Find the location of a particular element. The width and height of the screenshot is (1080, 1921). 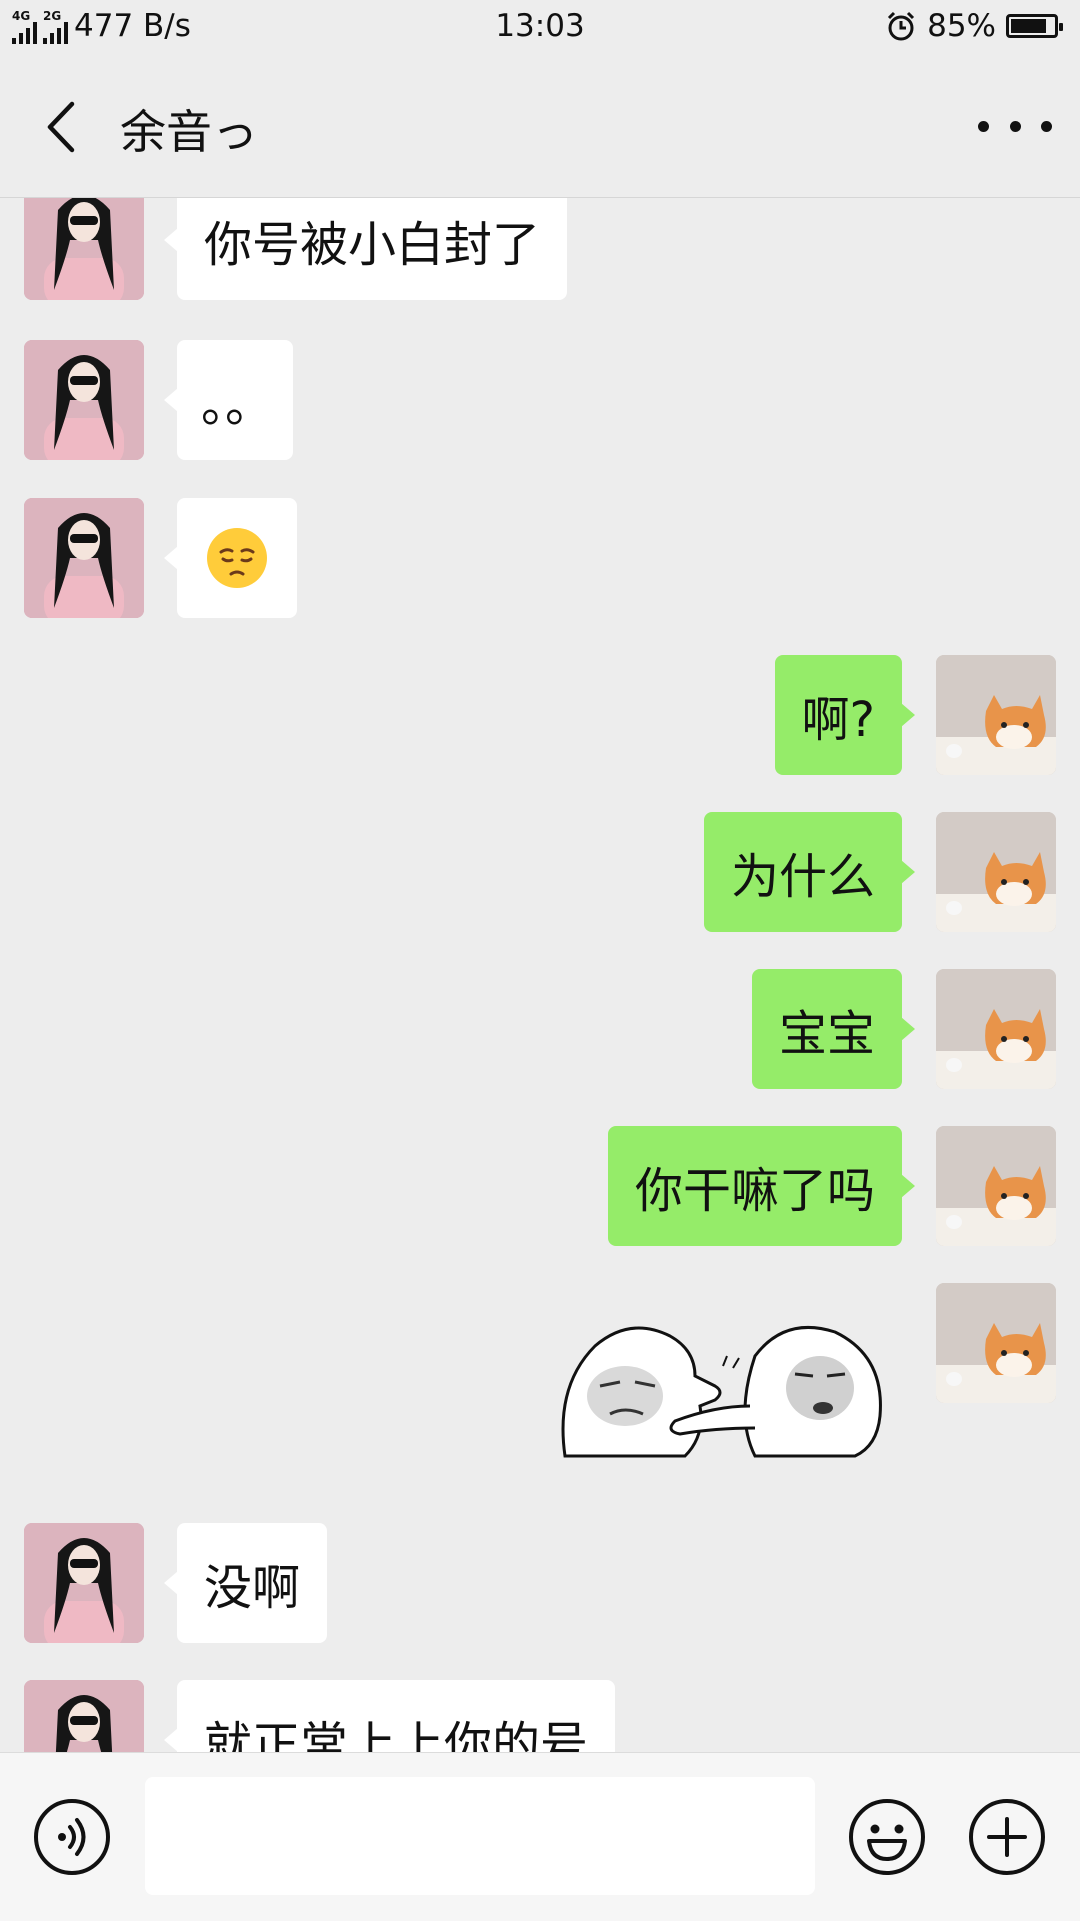

pensive-emoji-icon is located at coordinates (237, 558).